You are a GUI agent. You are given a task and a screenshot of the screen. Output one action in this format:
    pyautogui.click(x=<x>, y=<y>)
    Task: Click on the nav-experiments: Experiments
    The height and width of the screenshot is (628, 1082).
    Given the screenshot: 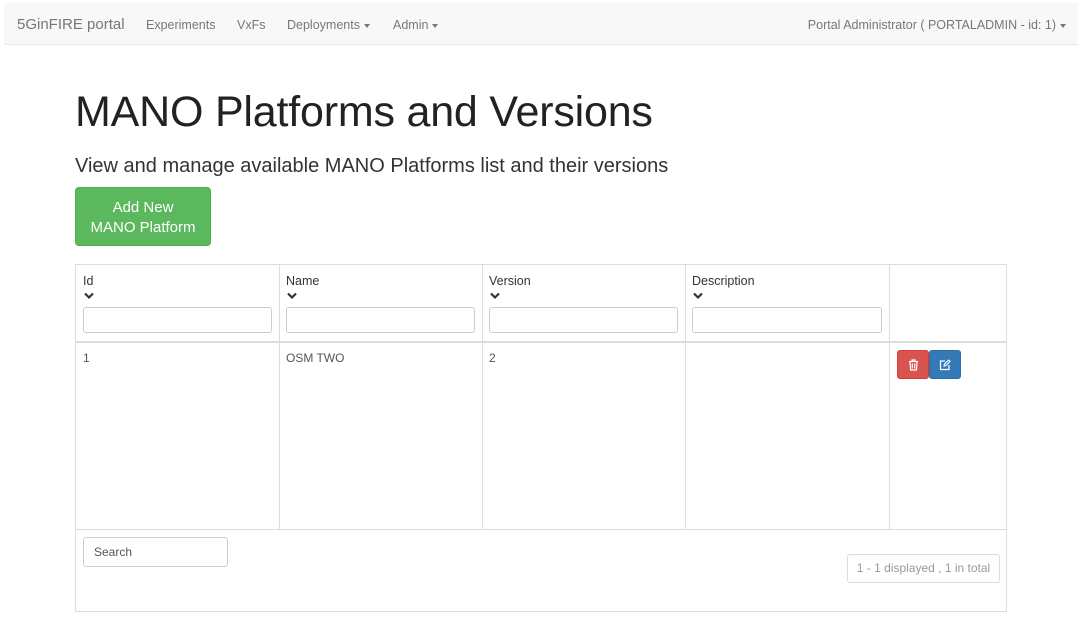 What is the action you would take?
    pyautogui.click(x=180, y=25)
    